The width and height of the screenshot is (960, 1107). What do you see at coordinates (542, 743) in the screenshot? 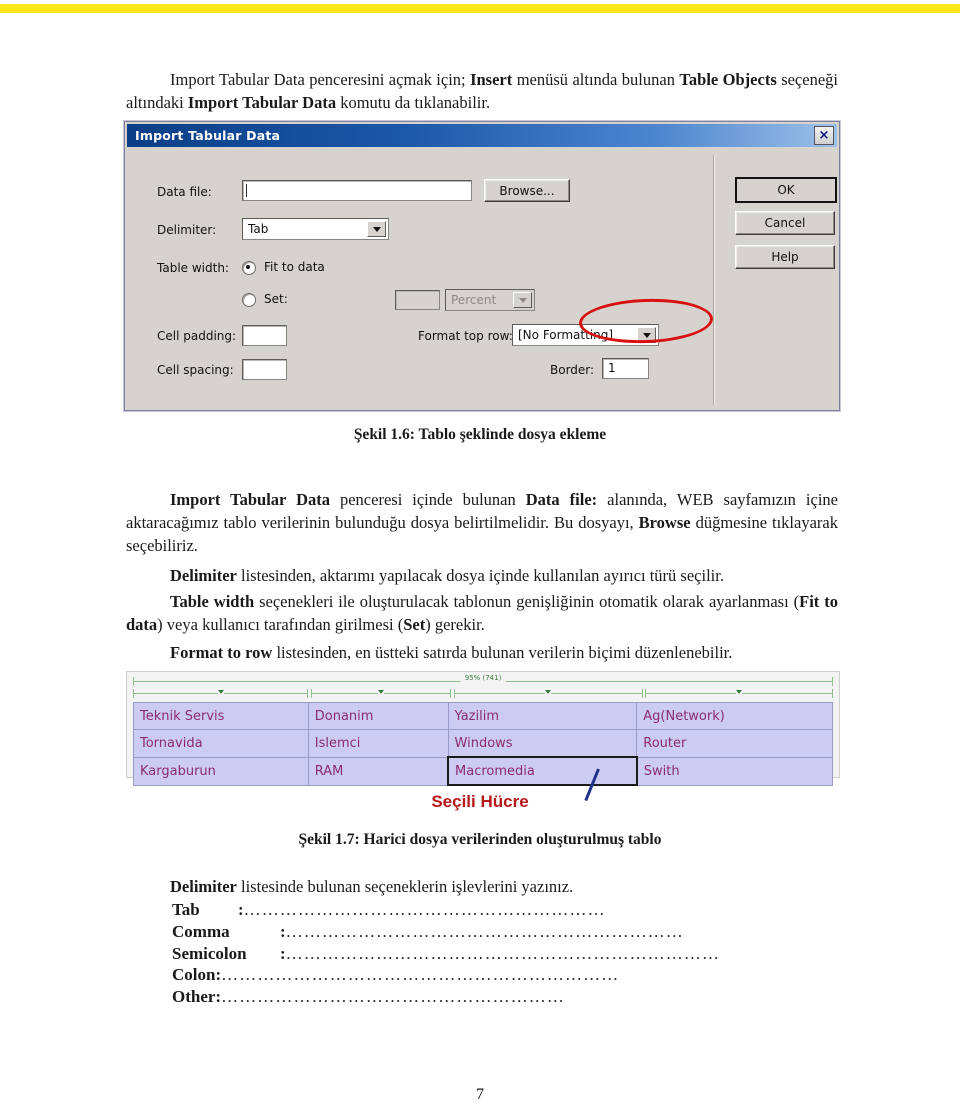
I see `table-cell: Windows` at bounding box center [542, 743].